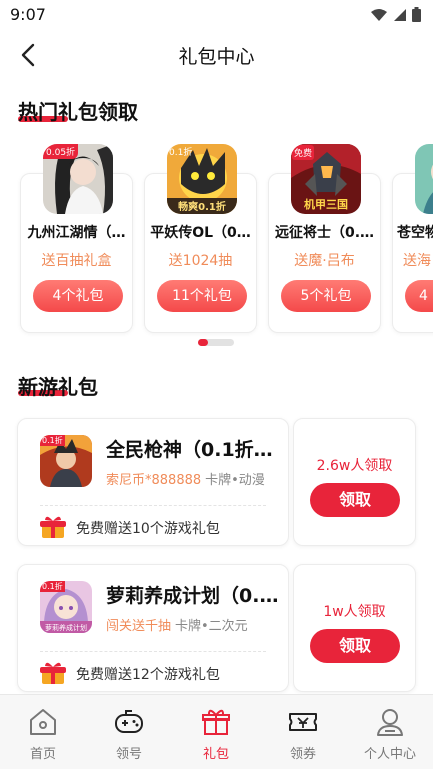 The height and width of the screenshot is (769, 433). Describe the element at coordinates (202, 207) in the screenshot. I see `game-icon-caption: 畅爽0.1折` at that location.